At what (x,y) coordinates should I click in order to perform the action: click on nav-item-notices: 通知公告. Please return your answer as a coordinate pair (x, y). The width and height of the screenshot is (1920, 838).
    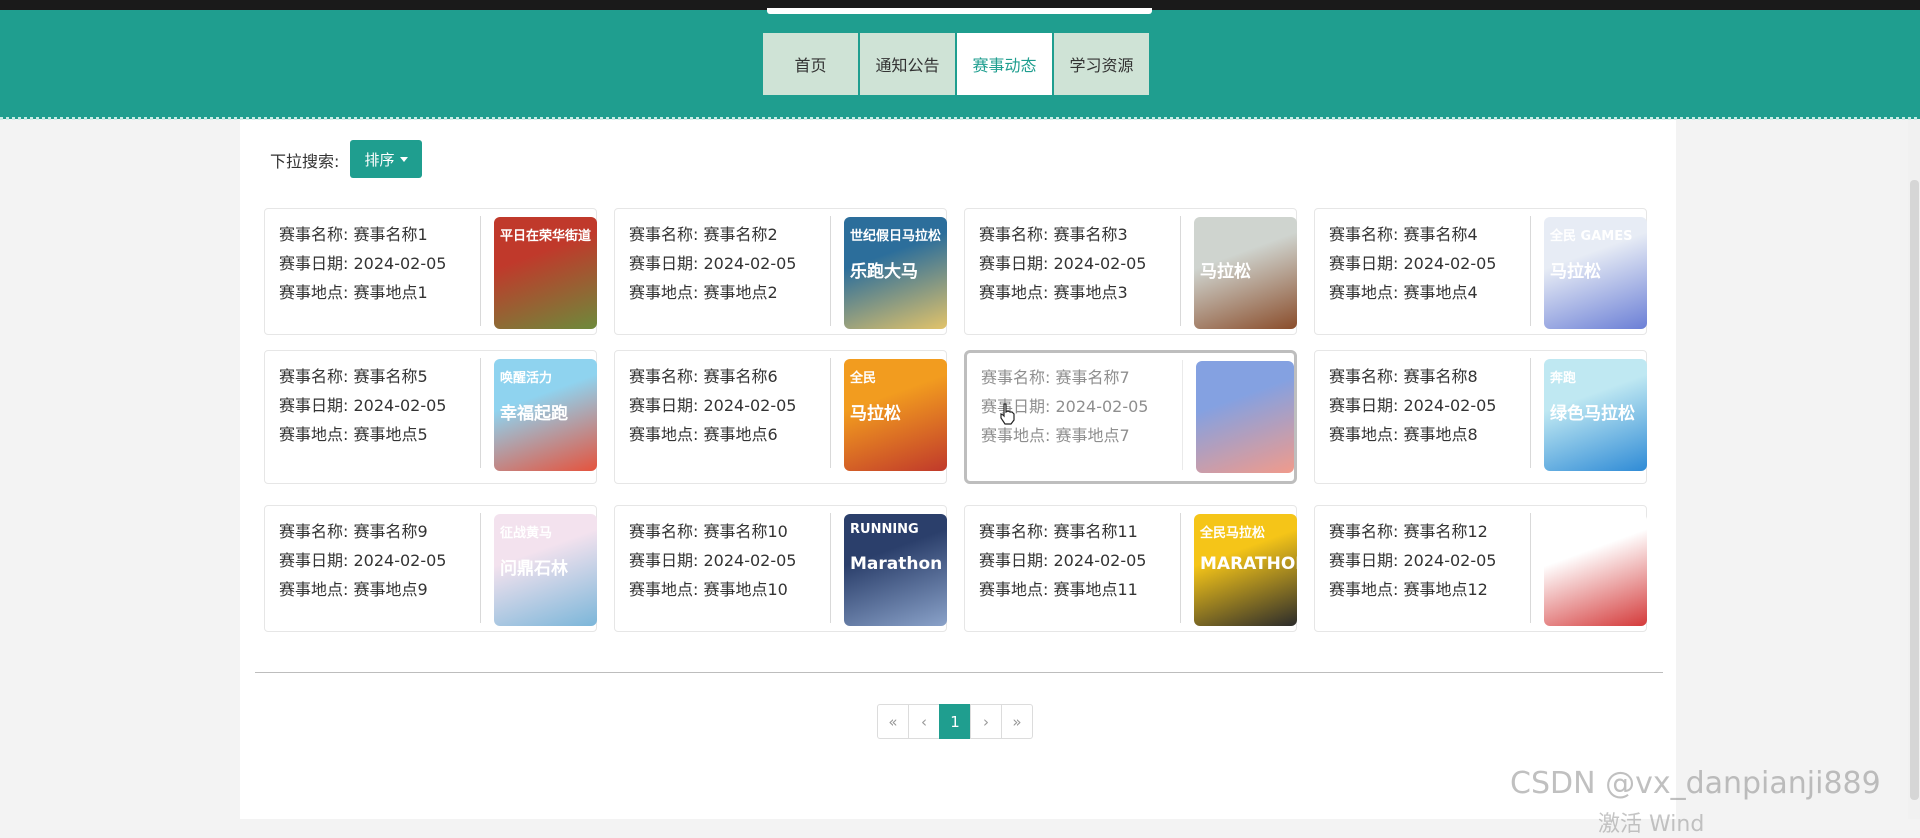
    Looking at the image, I should click on (907, 64).